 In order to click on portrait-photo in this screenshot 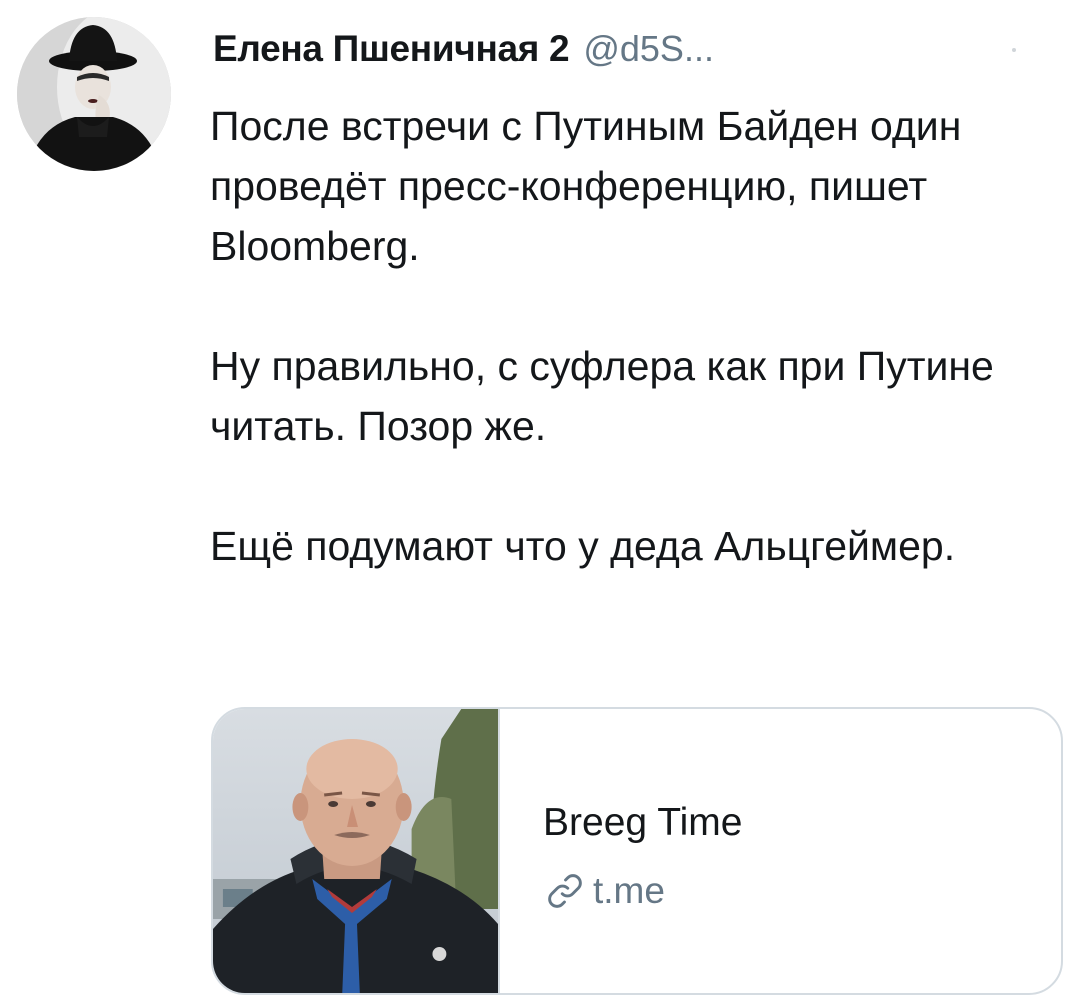, I will do `click(355, 851)`.